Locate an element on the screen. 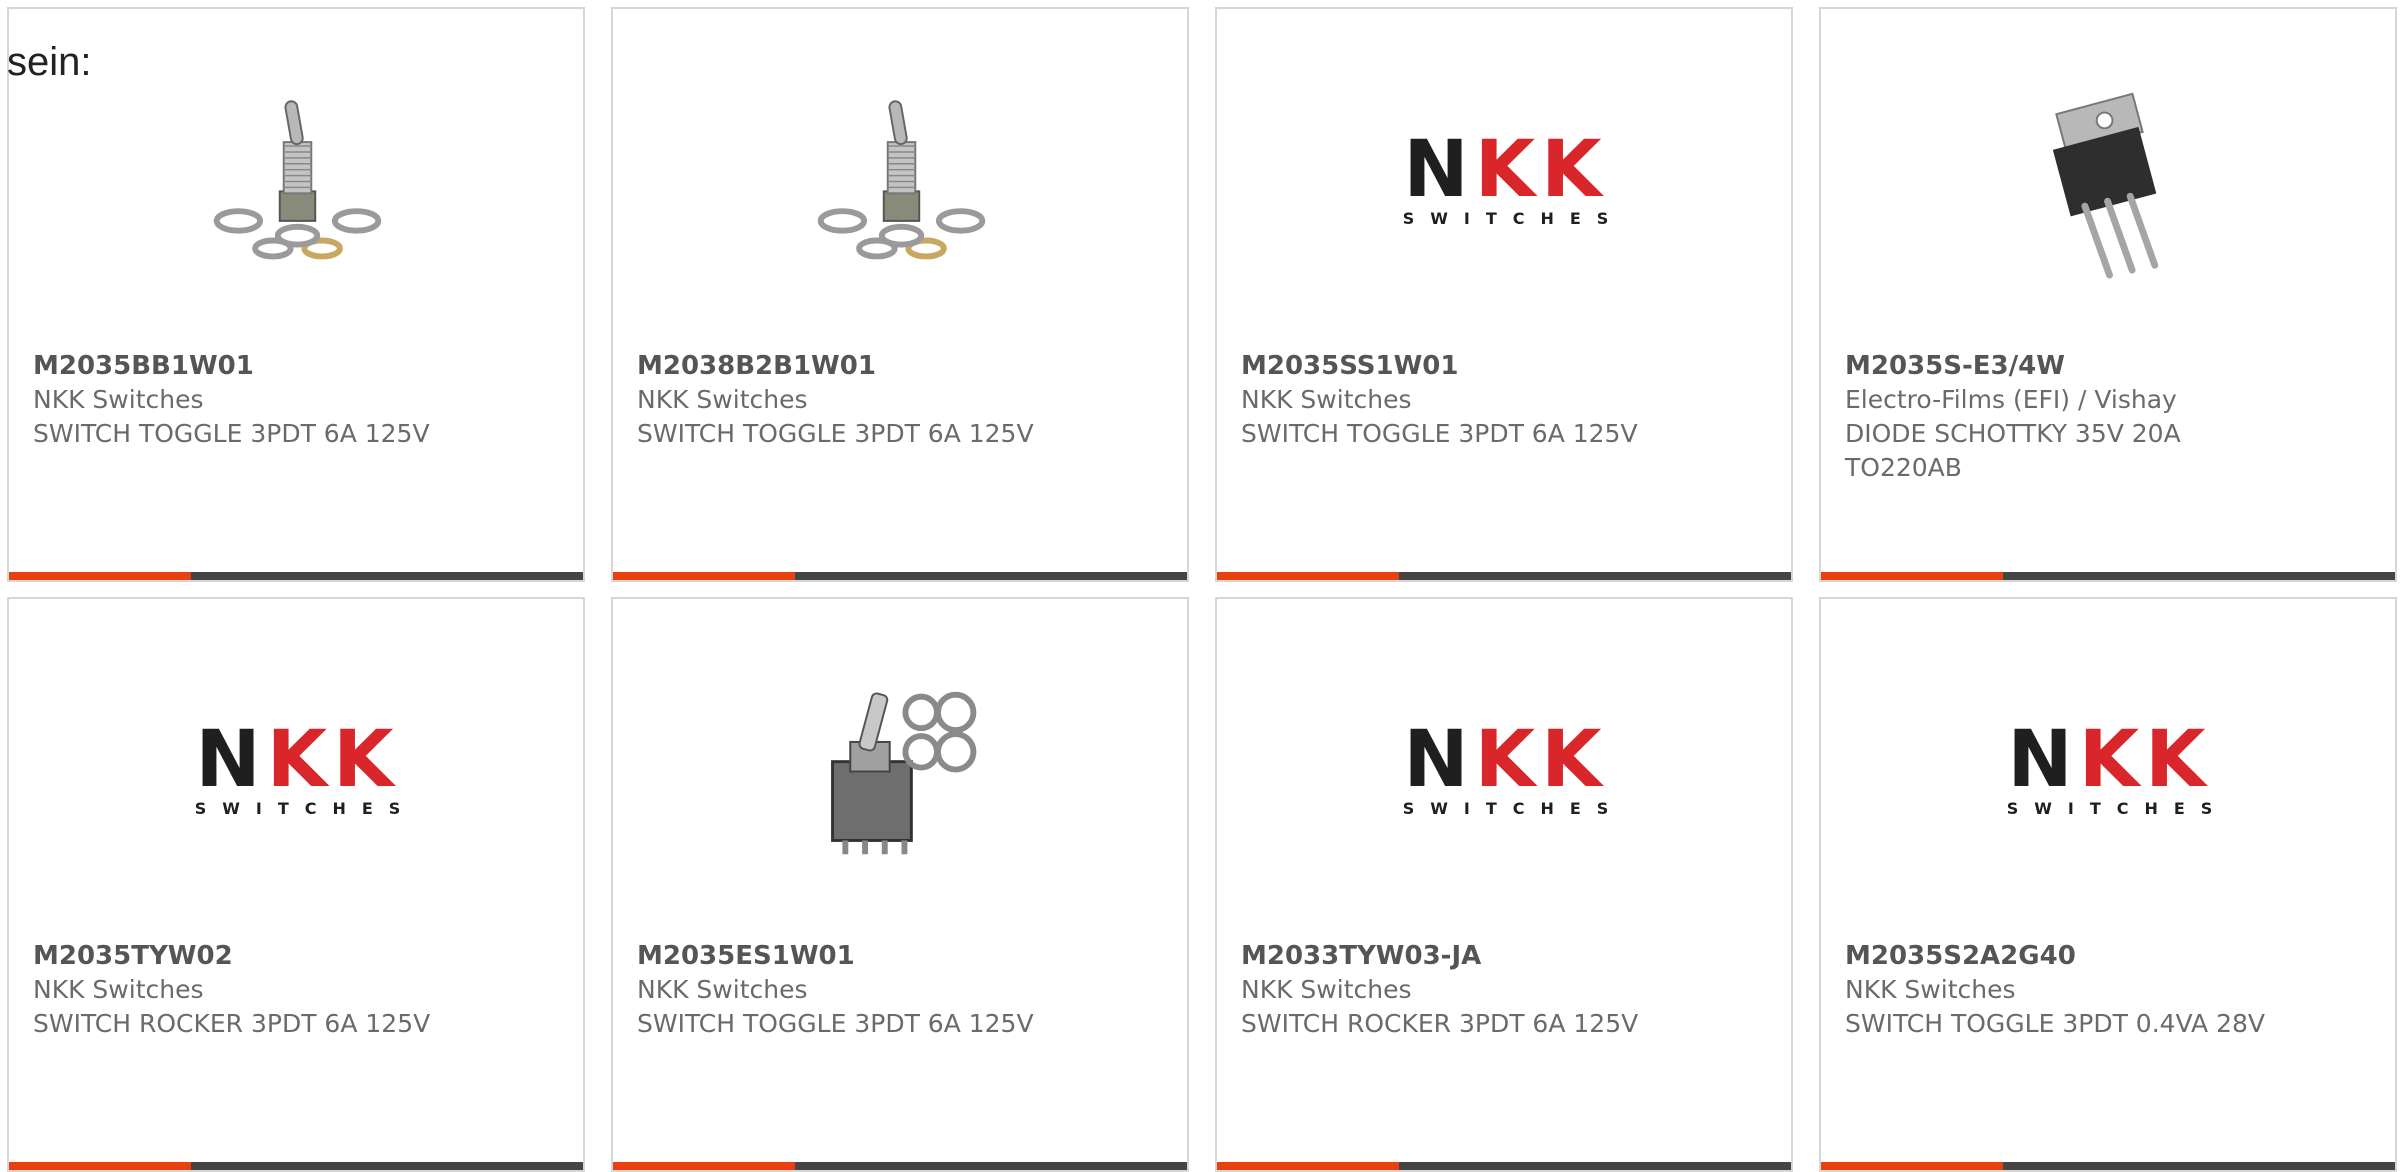  to220-diode-photo-icon is located at coordinates (2109, 181).